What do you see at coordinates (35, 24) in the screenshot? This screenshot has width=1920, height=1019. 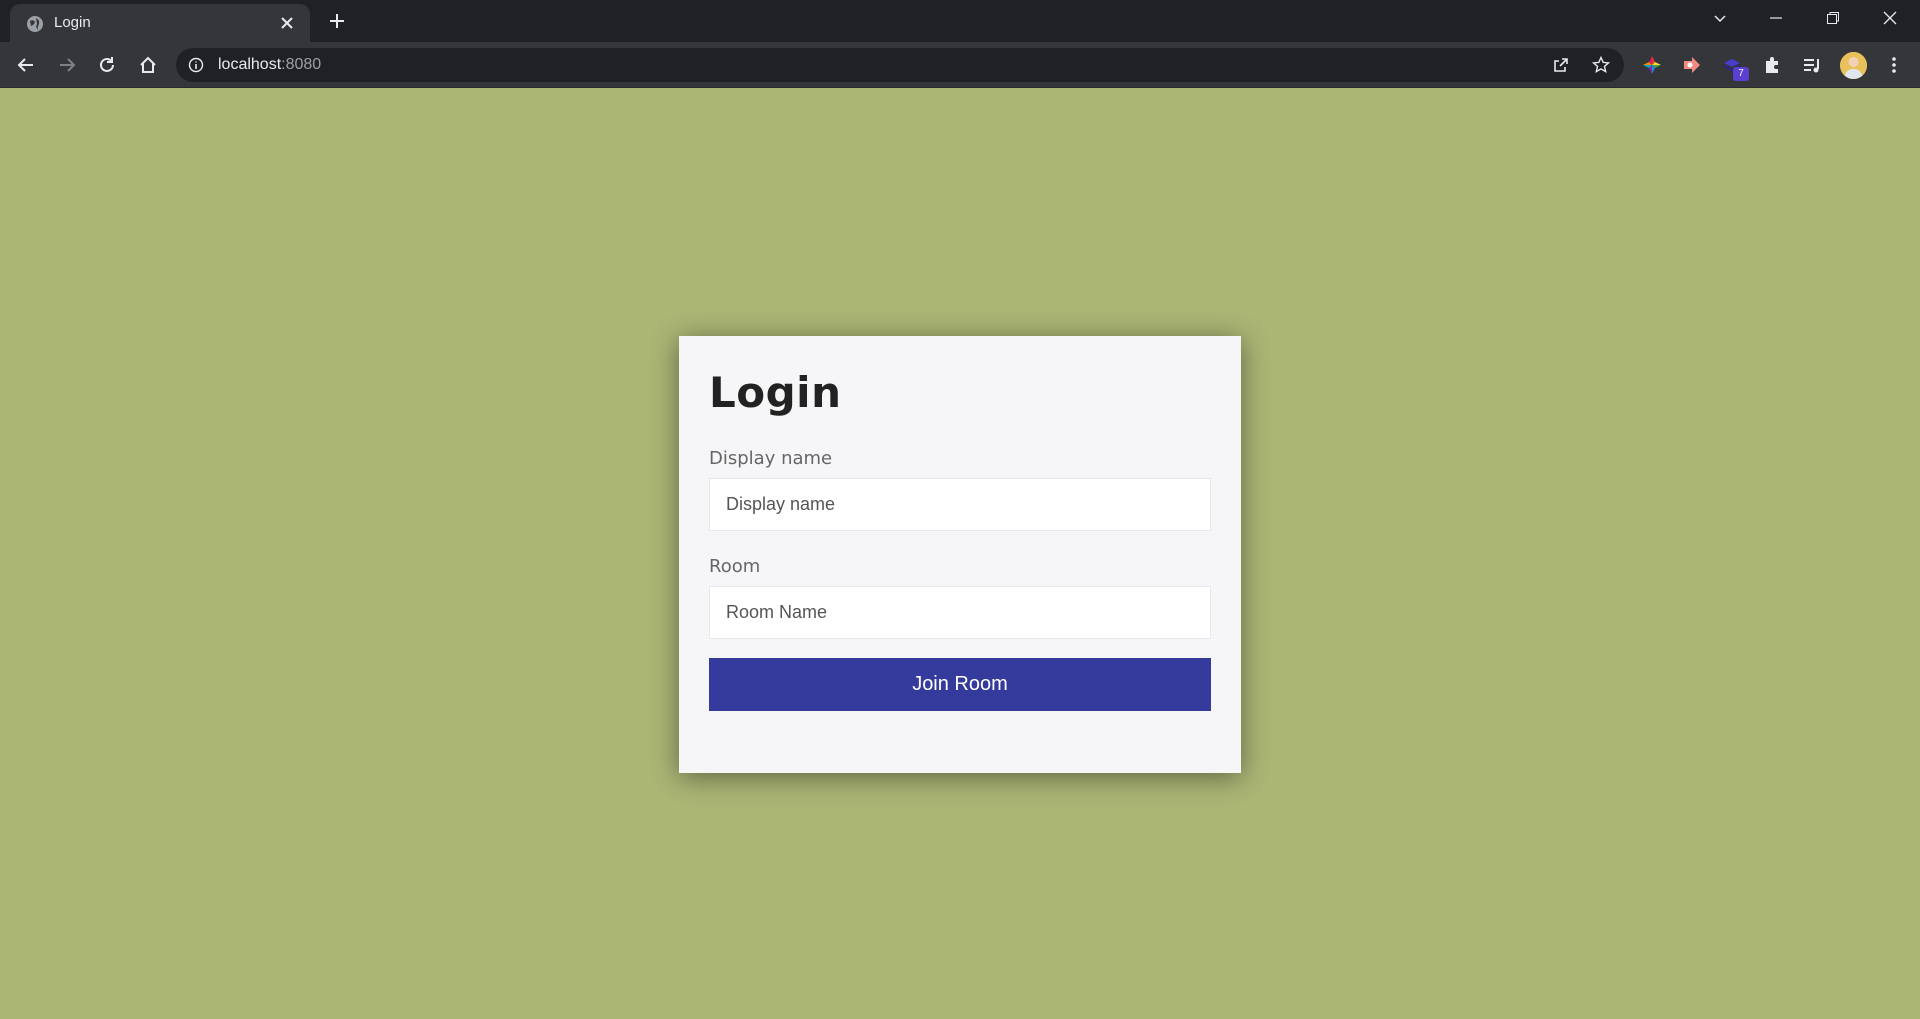 I see `globe-icon` at bounding box center [35, 24].